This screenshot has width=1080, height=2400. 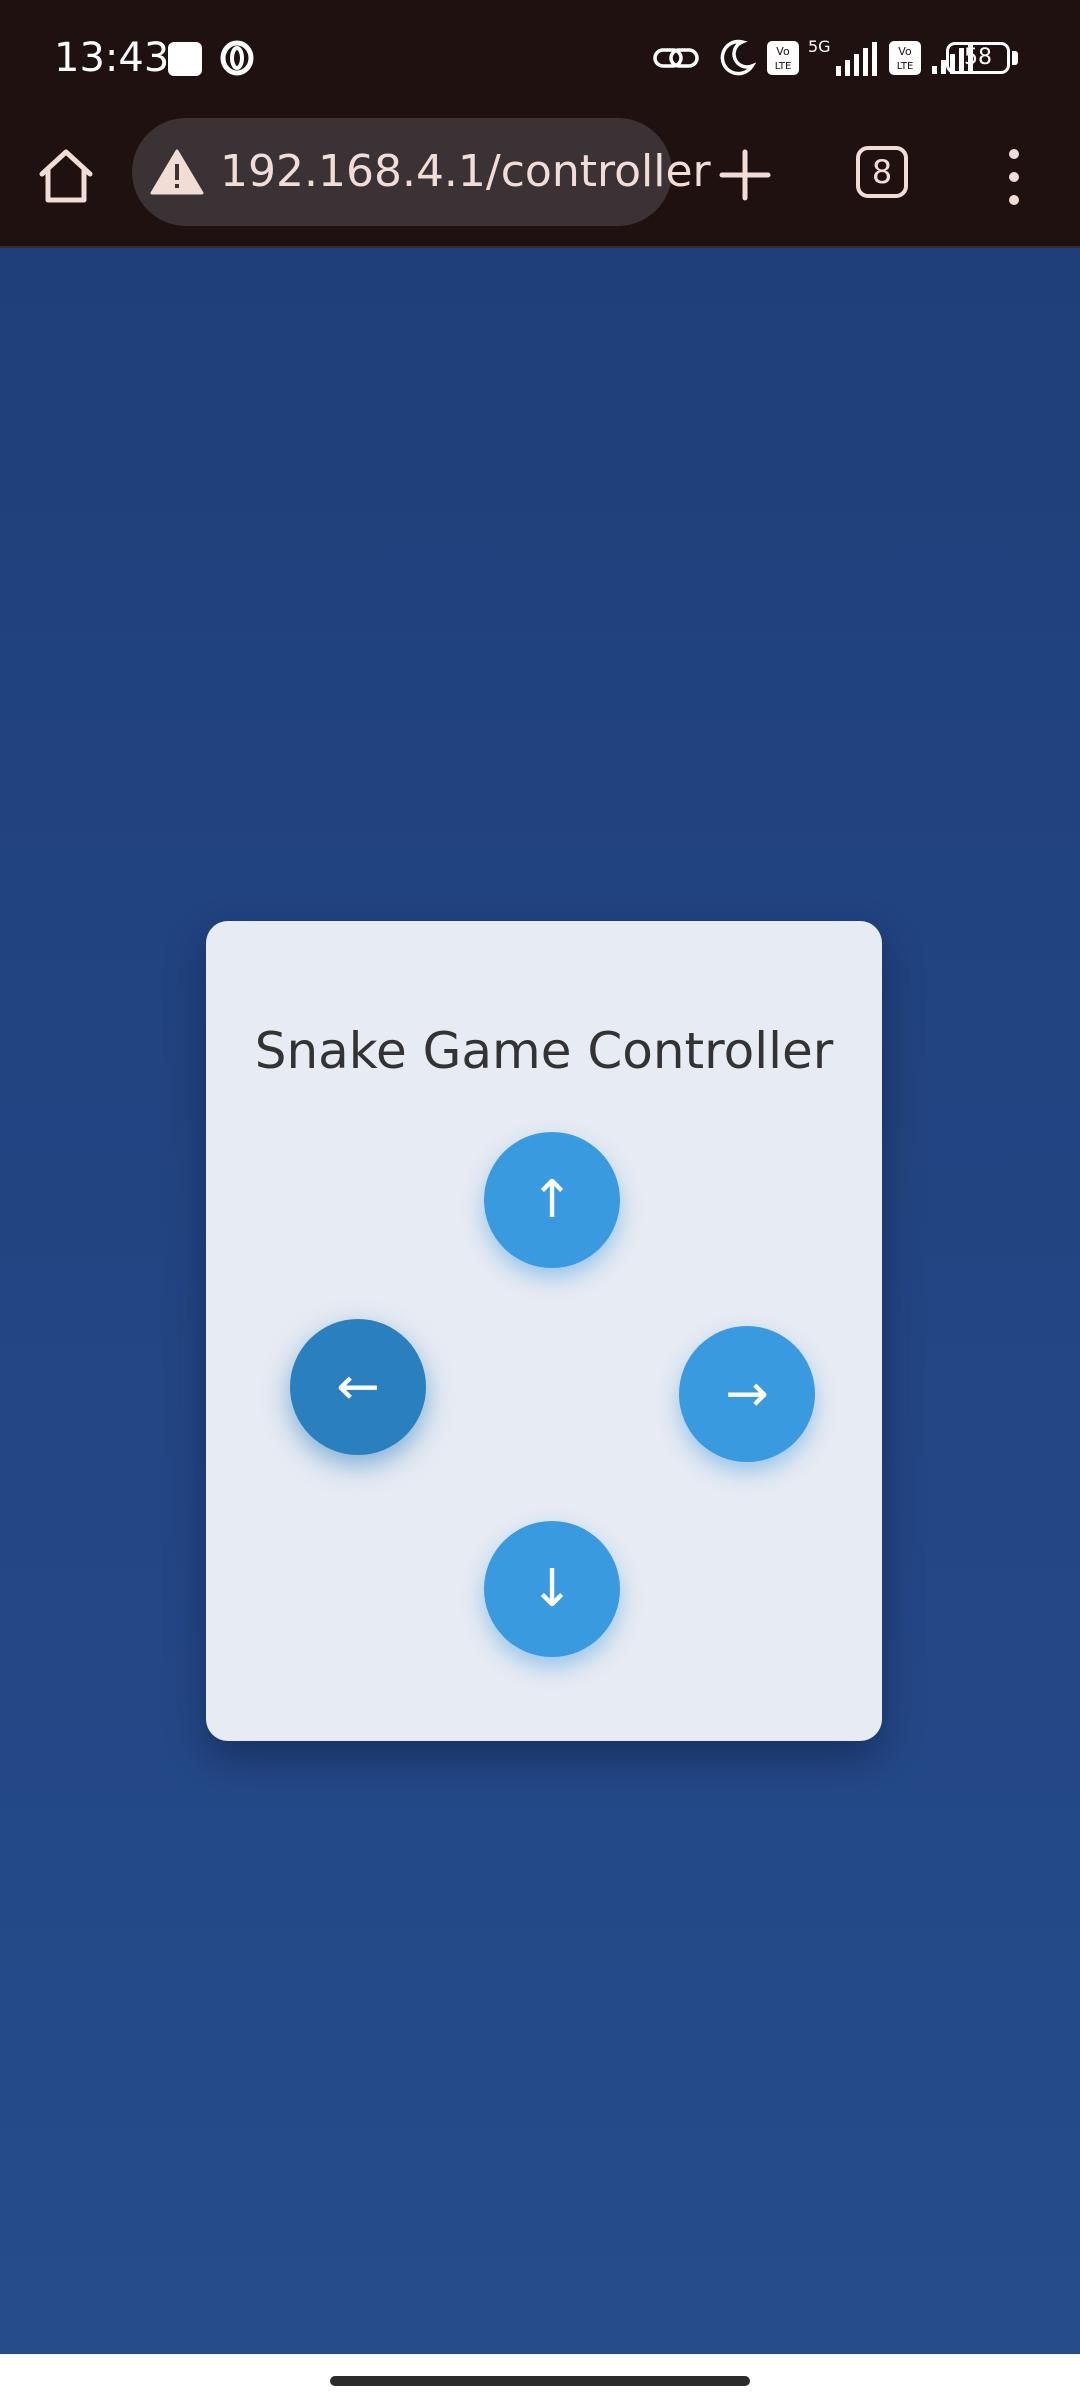 I want to click on plus-icon, so click(x=745, y=175).